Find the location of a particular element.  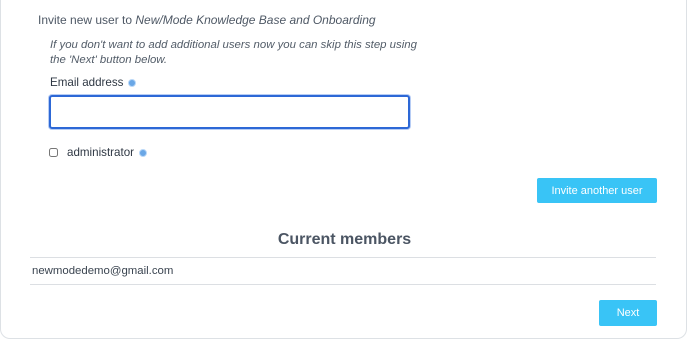

members-top-divider is located at coordinates (343, 257).